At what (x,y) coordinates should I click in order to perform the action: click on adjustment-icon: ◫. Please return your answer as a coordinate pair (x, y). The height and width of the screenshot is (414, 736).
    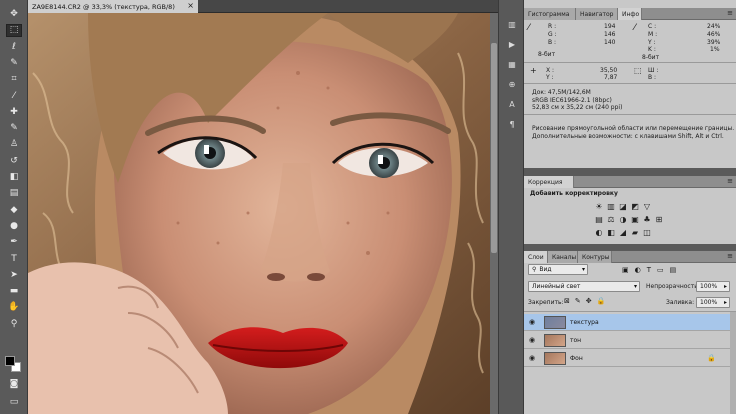
    Looking at the image, I should click on (647, 232).